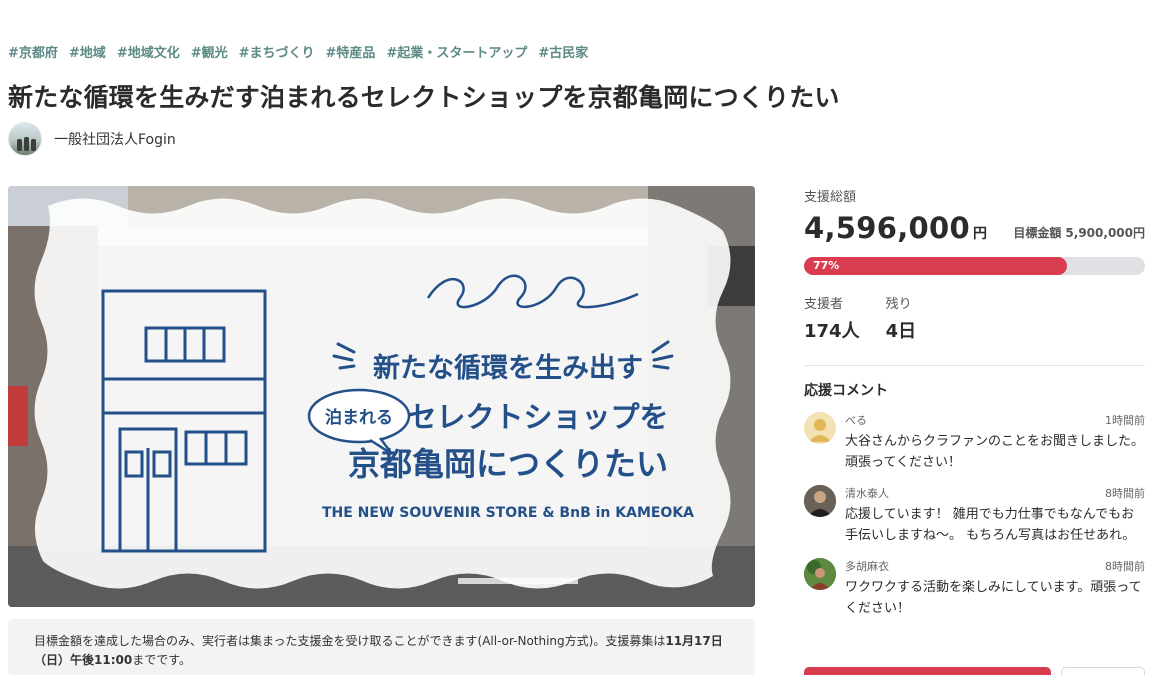 The height and width of the screenshot is (675, 1176). Describe the element at coordinates (846, 391) in the screenshot. I see `comments-heading: 応援コメント` at that location.